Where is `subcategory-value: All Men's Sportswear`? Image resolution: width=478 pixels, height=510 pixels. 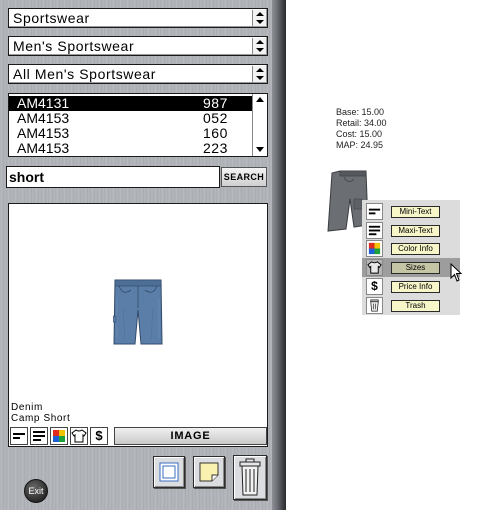
subcategory-value: All Men's Sportswear is located at coordinates (85, 74).